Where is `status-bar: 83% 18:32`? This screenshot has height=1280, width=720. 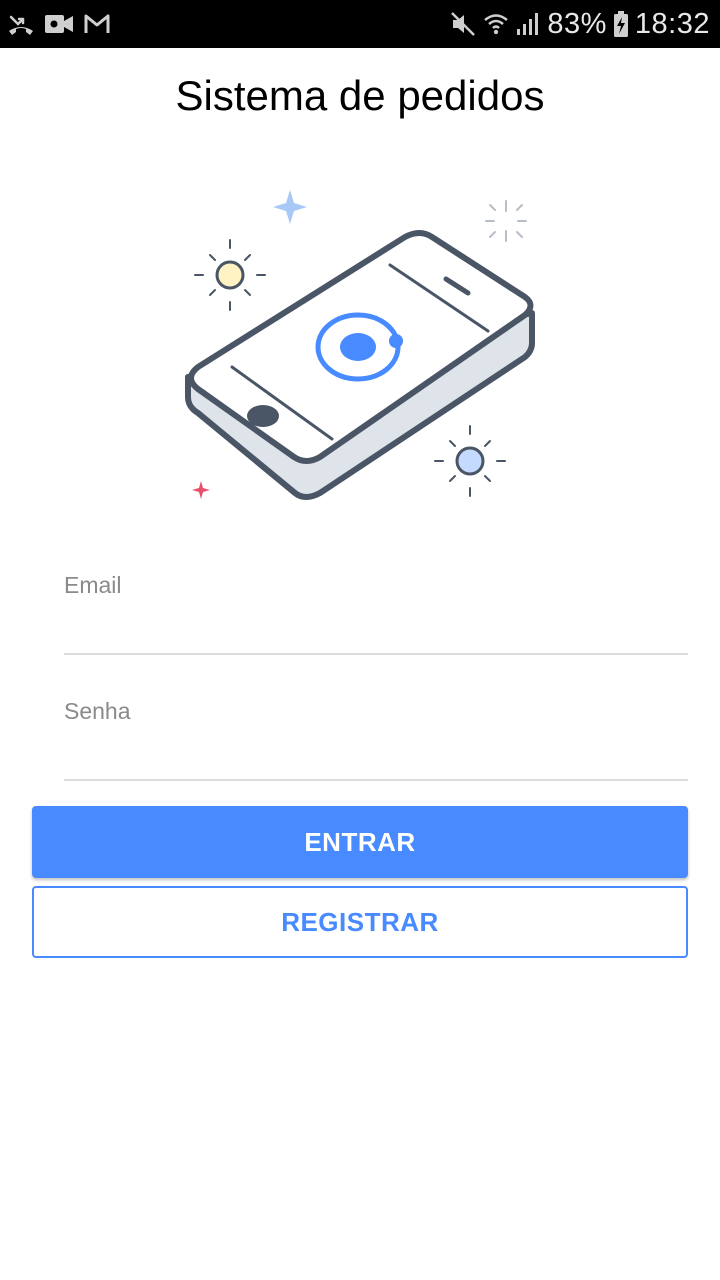 status-bar: 83% 18:32 is located at coordinates (360, 24).